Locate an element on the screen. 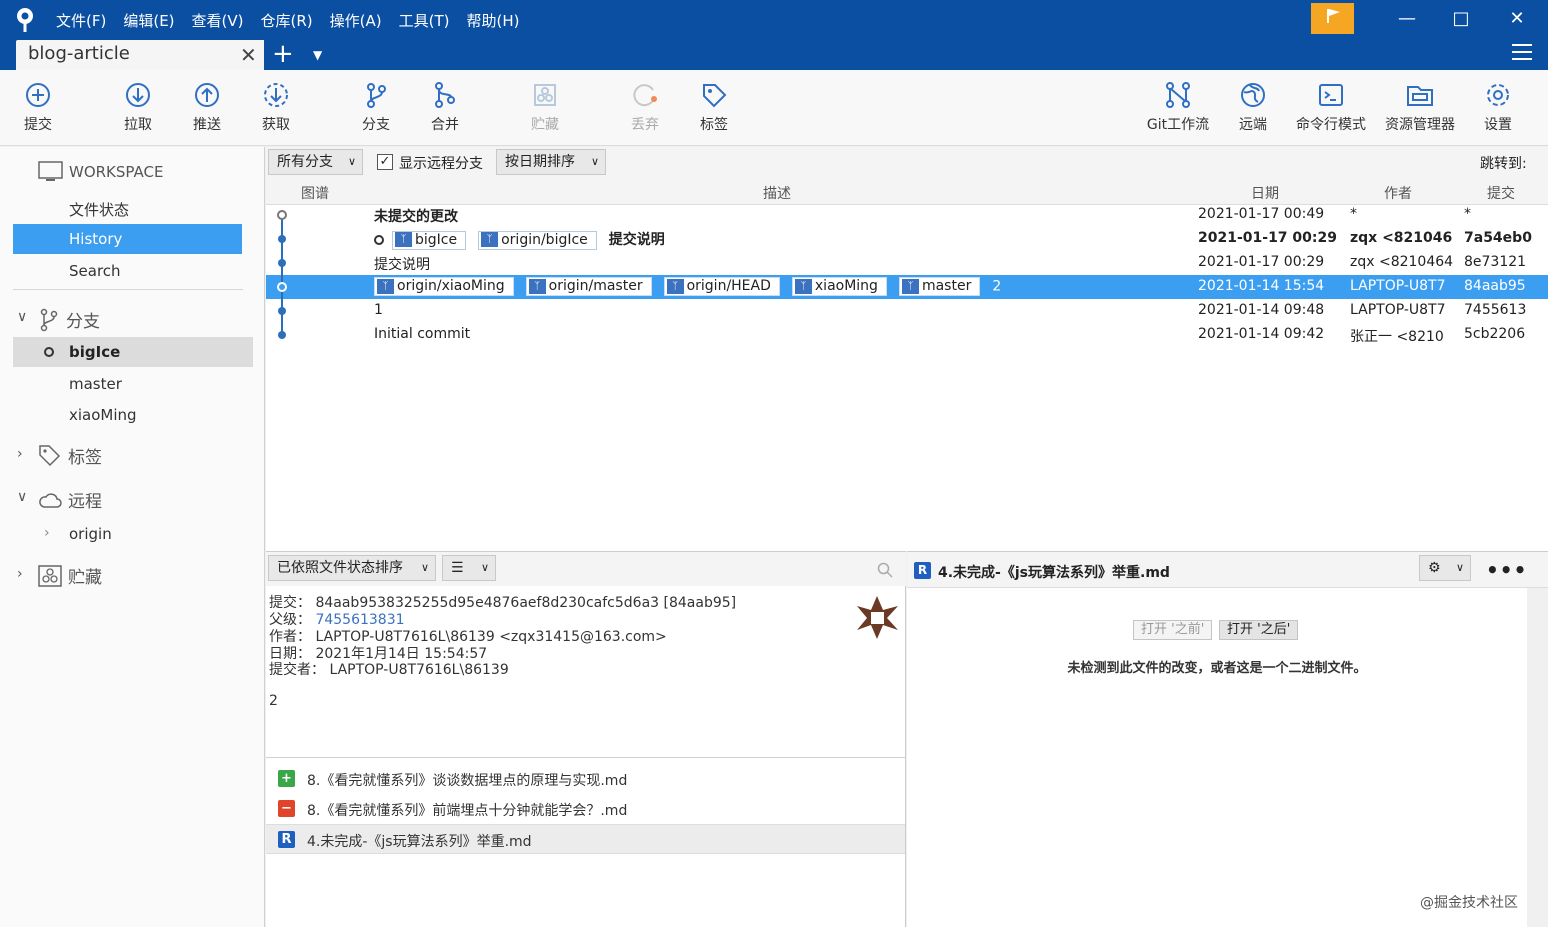 The width and height of the screenshot is (1548, 927). sidebar-branch-master: master is located at coordinates (95, 384).